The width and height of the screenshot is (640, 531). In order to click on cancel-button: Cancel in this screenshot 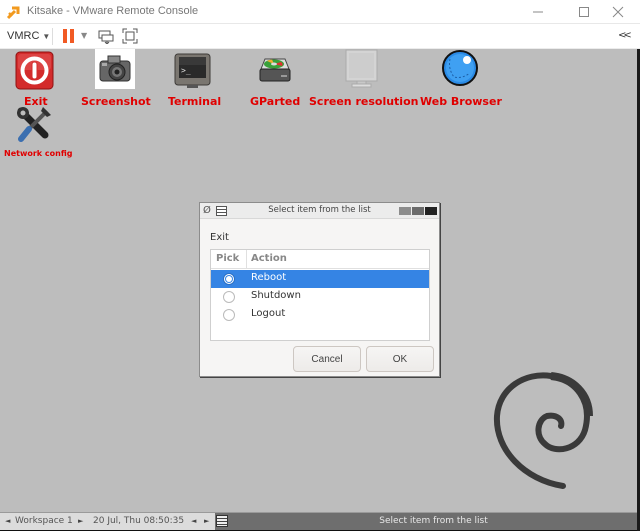, I will do `click(327, 359)`.